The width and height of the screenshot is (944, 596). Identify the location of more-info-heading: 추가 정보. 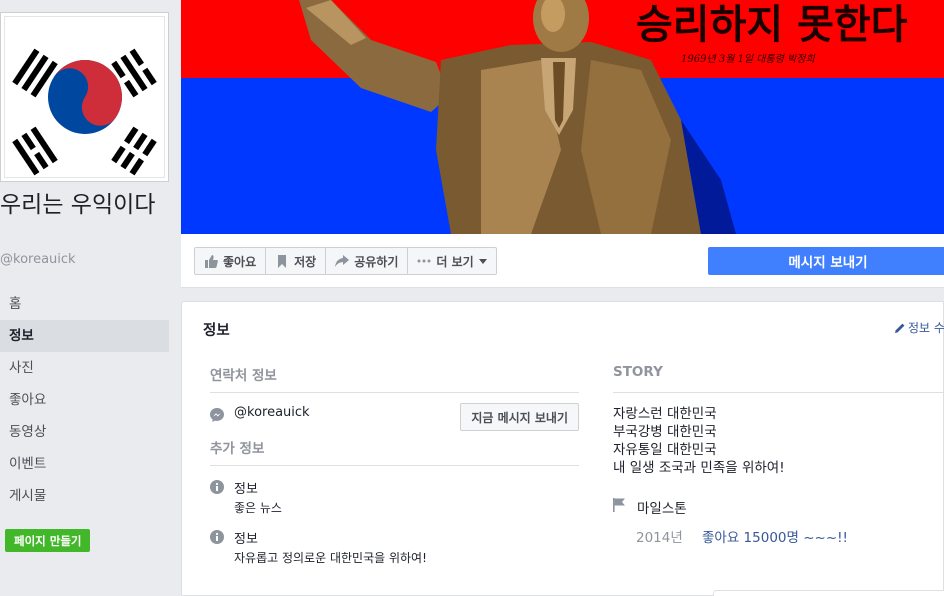
(394, 451).